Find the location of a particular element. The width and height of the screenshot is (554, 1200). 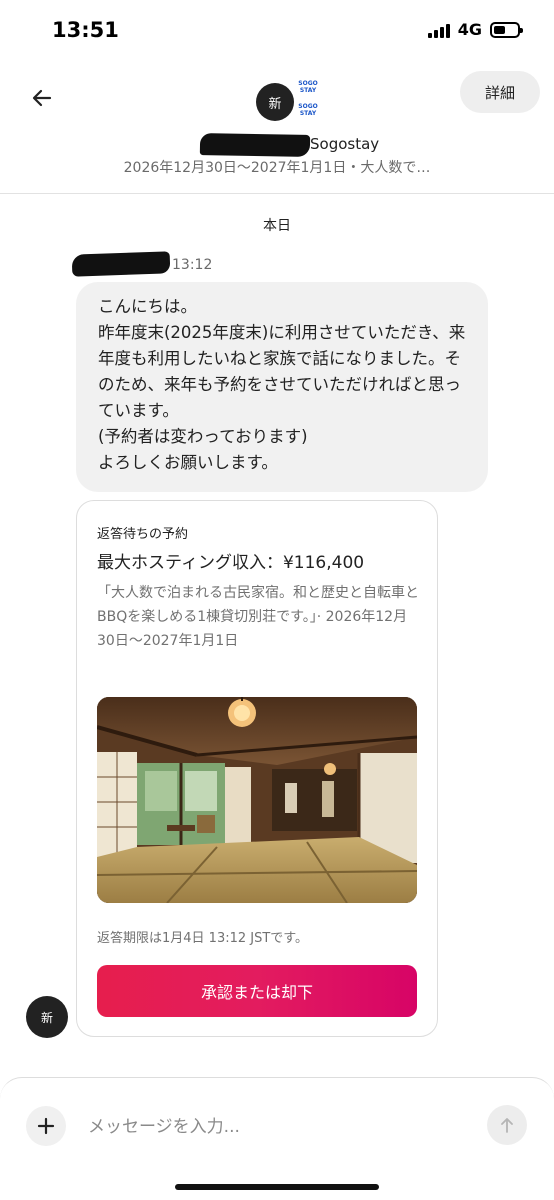

plus-icon is located at coordinates (46, 1126).